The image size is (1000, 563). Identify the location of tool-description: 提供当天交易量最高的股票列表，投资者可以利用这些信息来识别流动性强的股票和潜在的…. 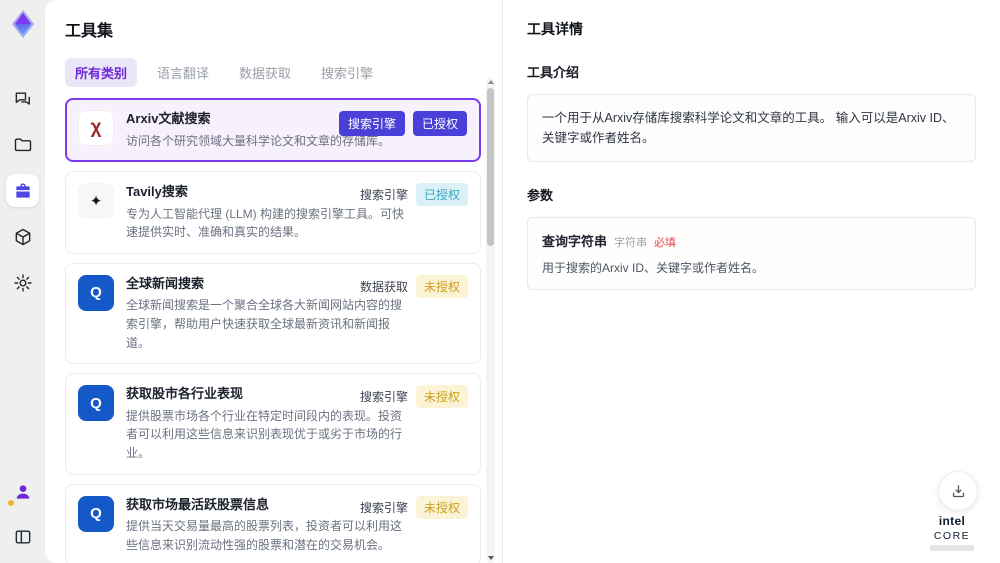
(264, 535).